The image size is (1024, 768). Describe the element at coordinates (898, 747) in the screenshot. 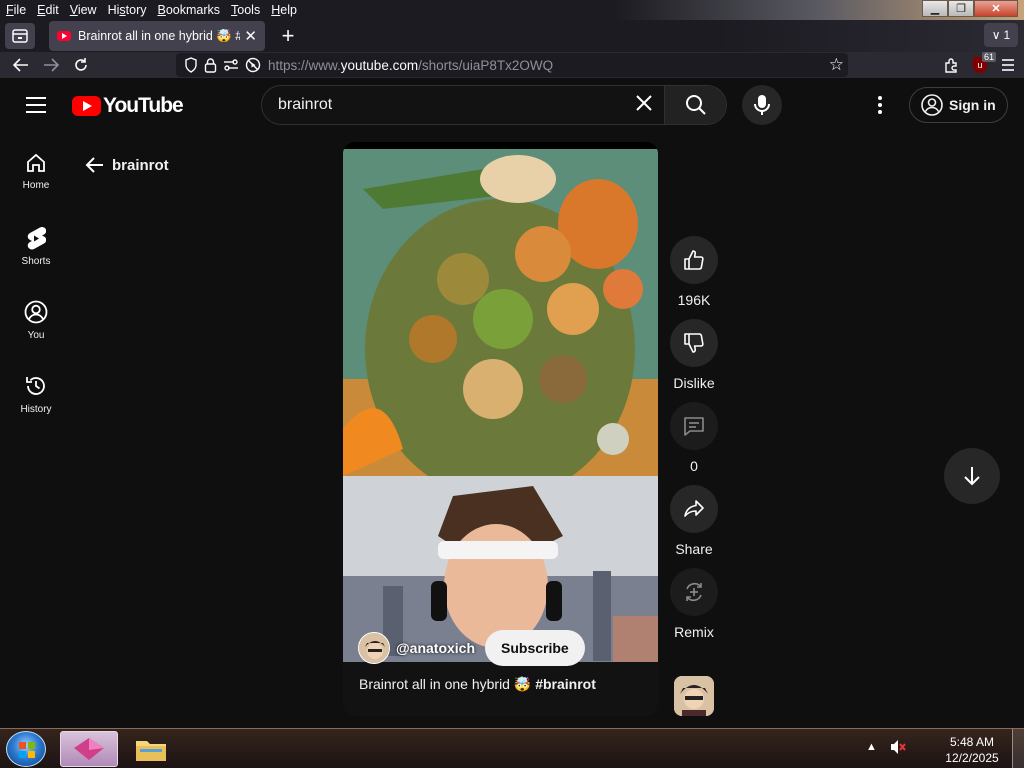

I see `volume-muted-icon` at that location.